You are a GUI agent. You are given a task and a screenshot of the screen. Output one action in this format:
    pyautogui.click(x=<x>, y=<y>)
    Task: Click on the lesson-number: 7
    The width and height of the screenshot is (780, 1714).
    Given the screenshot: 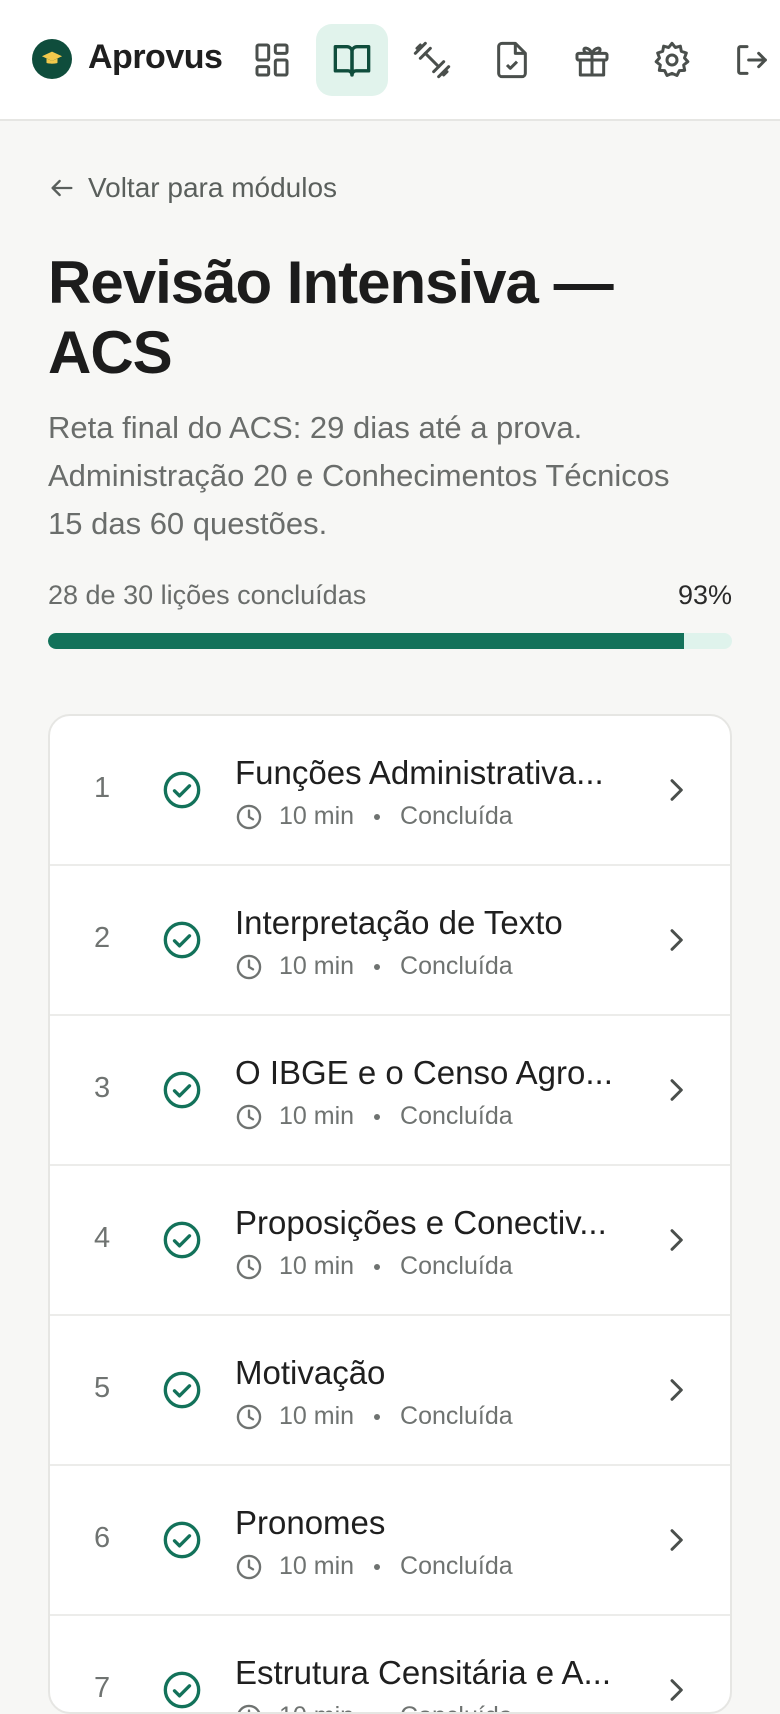 What is the action you would take?
    pyautogui.click(x=109, y=1688)
    